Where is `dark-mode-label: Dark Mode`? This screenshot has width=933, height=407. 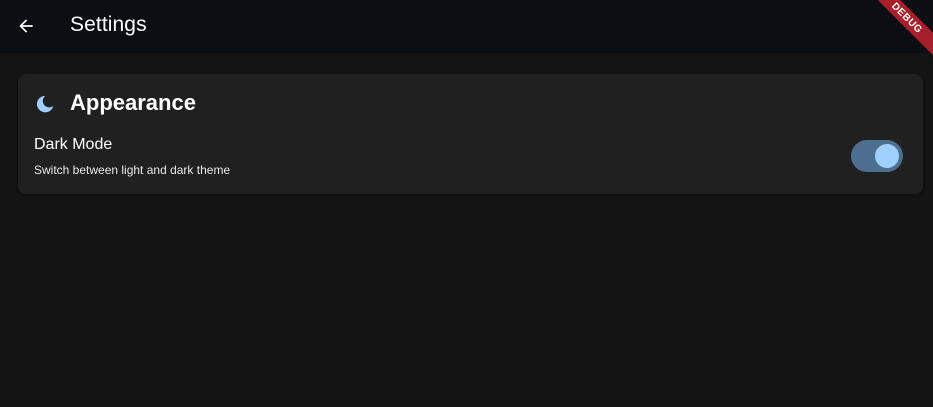 dark-mode-label: Dark Mode is located at coordinates (73, 144).